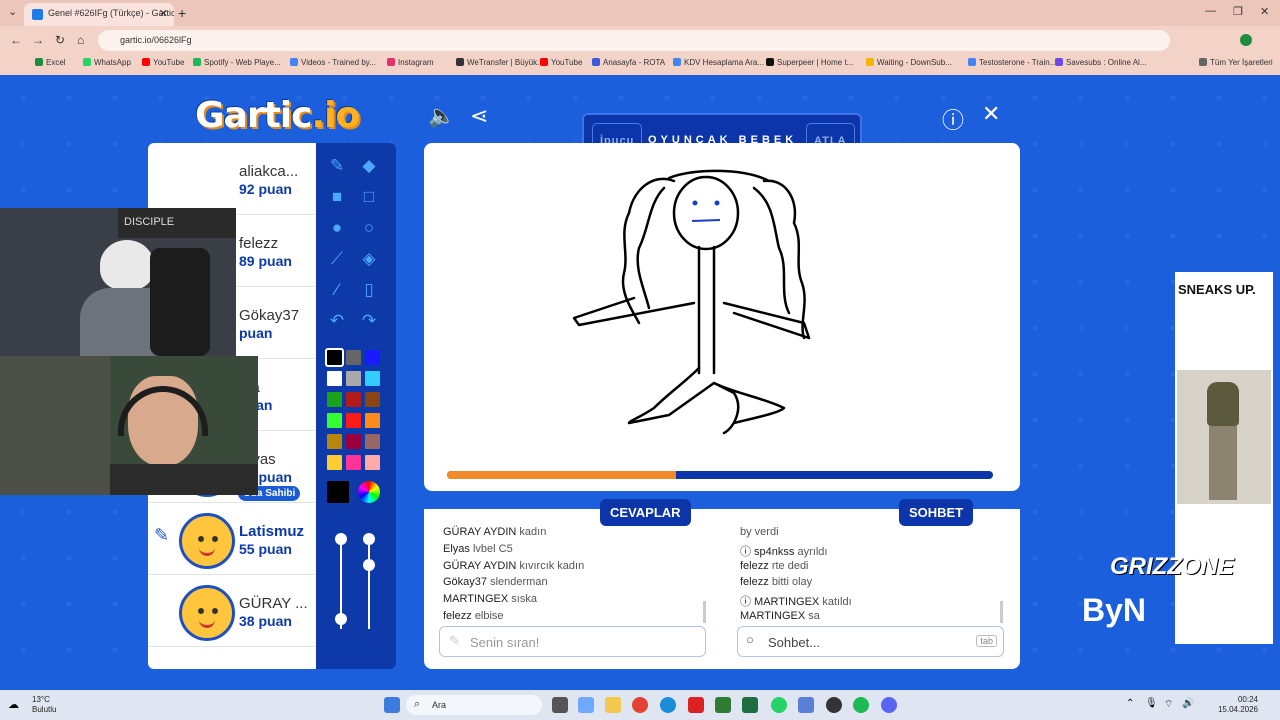  What do you see at coordinates (1236, 62) in the screenshot?
I see `bookmark-item: Tüm Yer İşaretleri` at bounding box center [1236, 62].